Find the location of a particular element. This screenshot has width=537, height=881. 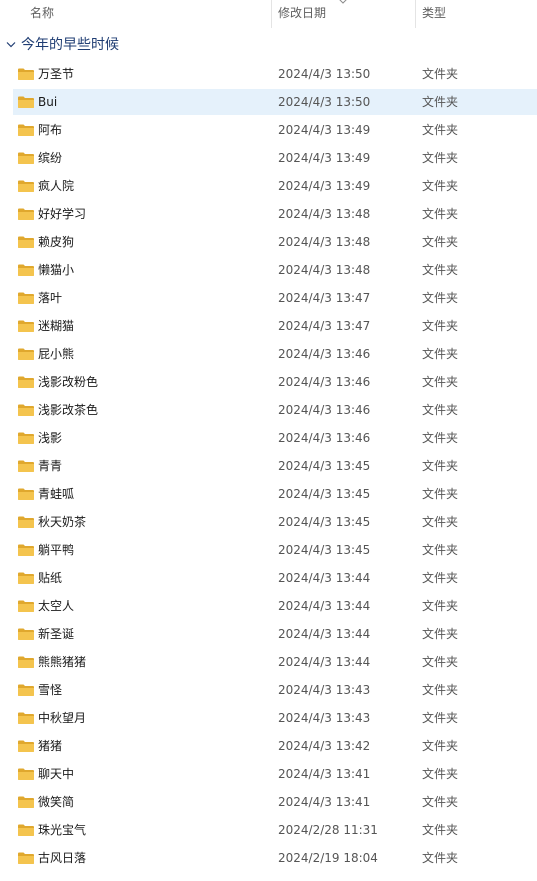

table-row: 珠光宝气 2024/2/28 11:31 文件夹 is located at coordinates (268, 830).